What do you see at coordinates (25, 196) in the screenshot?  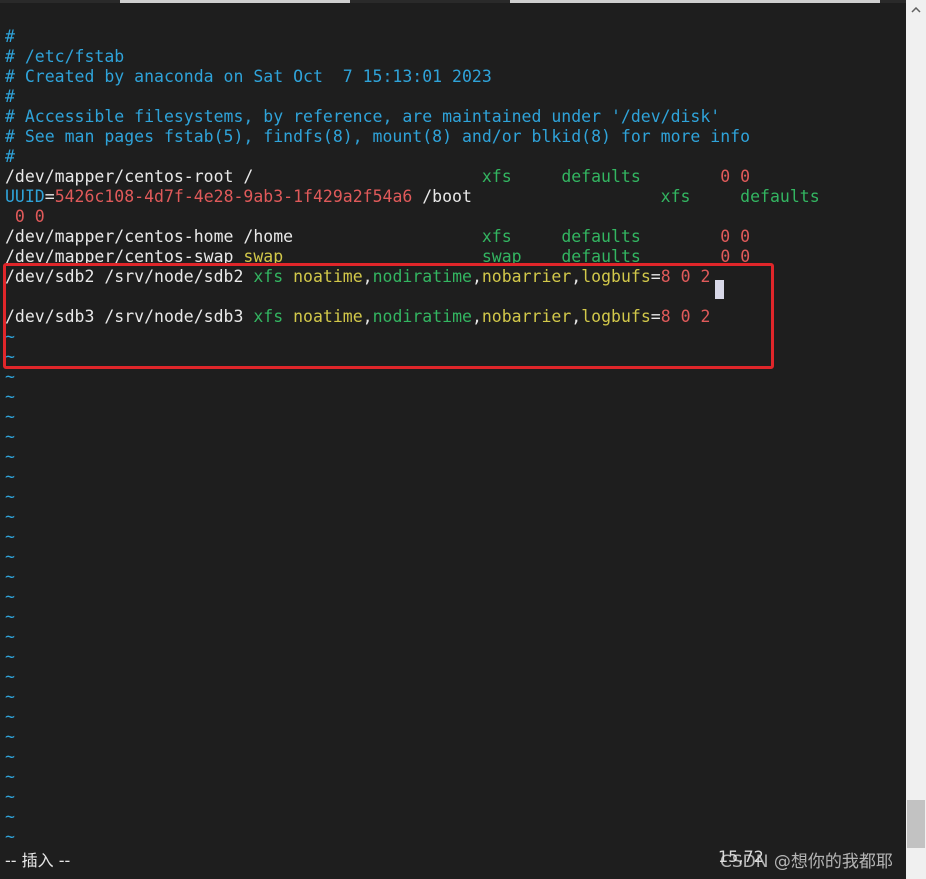 I see `line-text-segment: UUID` at bounding box center [25, 196].